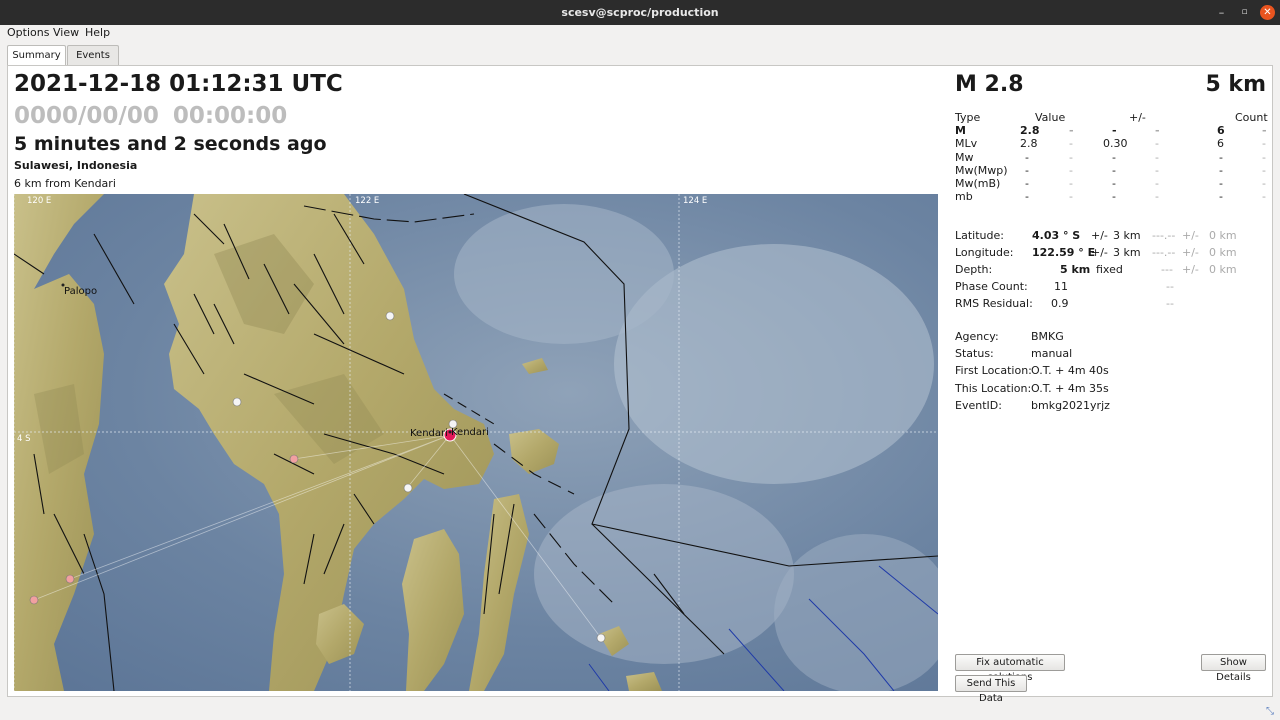 The image size is (1280, 720). What do you see at coordinates (367, 201) in the screenshot?
I see `grid-label-122e: 122 E` at bounding box center [367, 201].